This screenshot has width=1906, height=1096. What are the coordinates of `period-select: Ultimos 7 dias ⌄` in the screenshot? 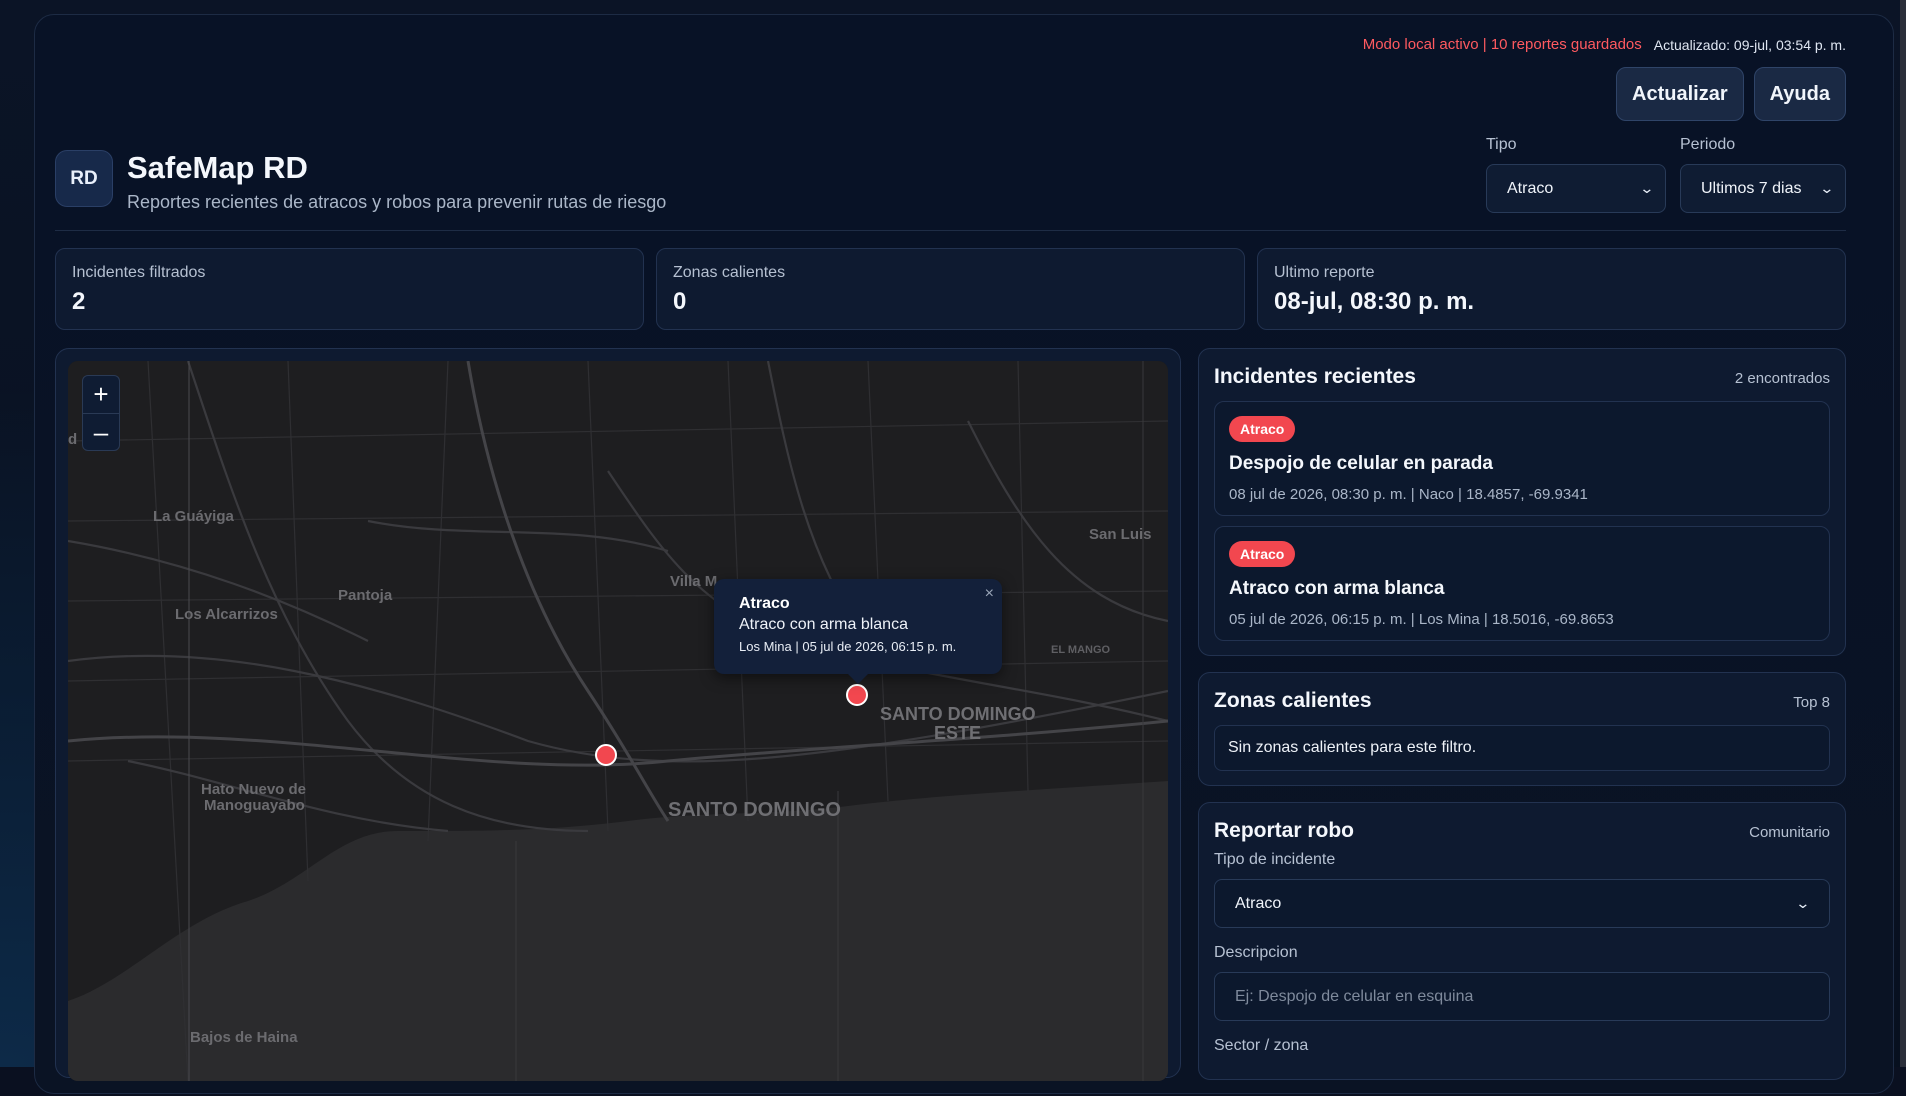 It's located at (1763, 188).